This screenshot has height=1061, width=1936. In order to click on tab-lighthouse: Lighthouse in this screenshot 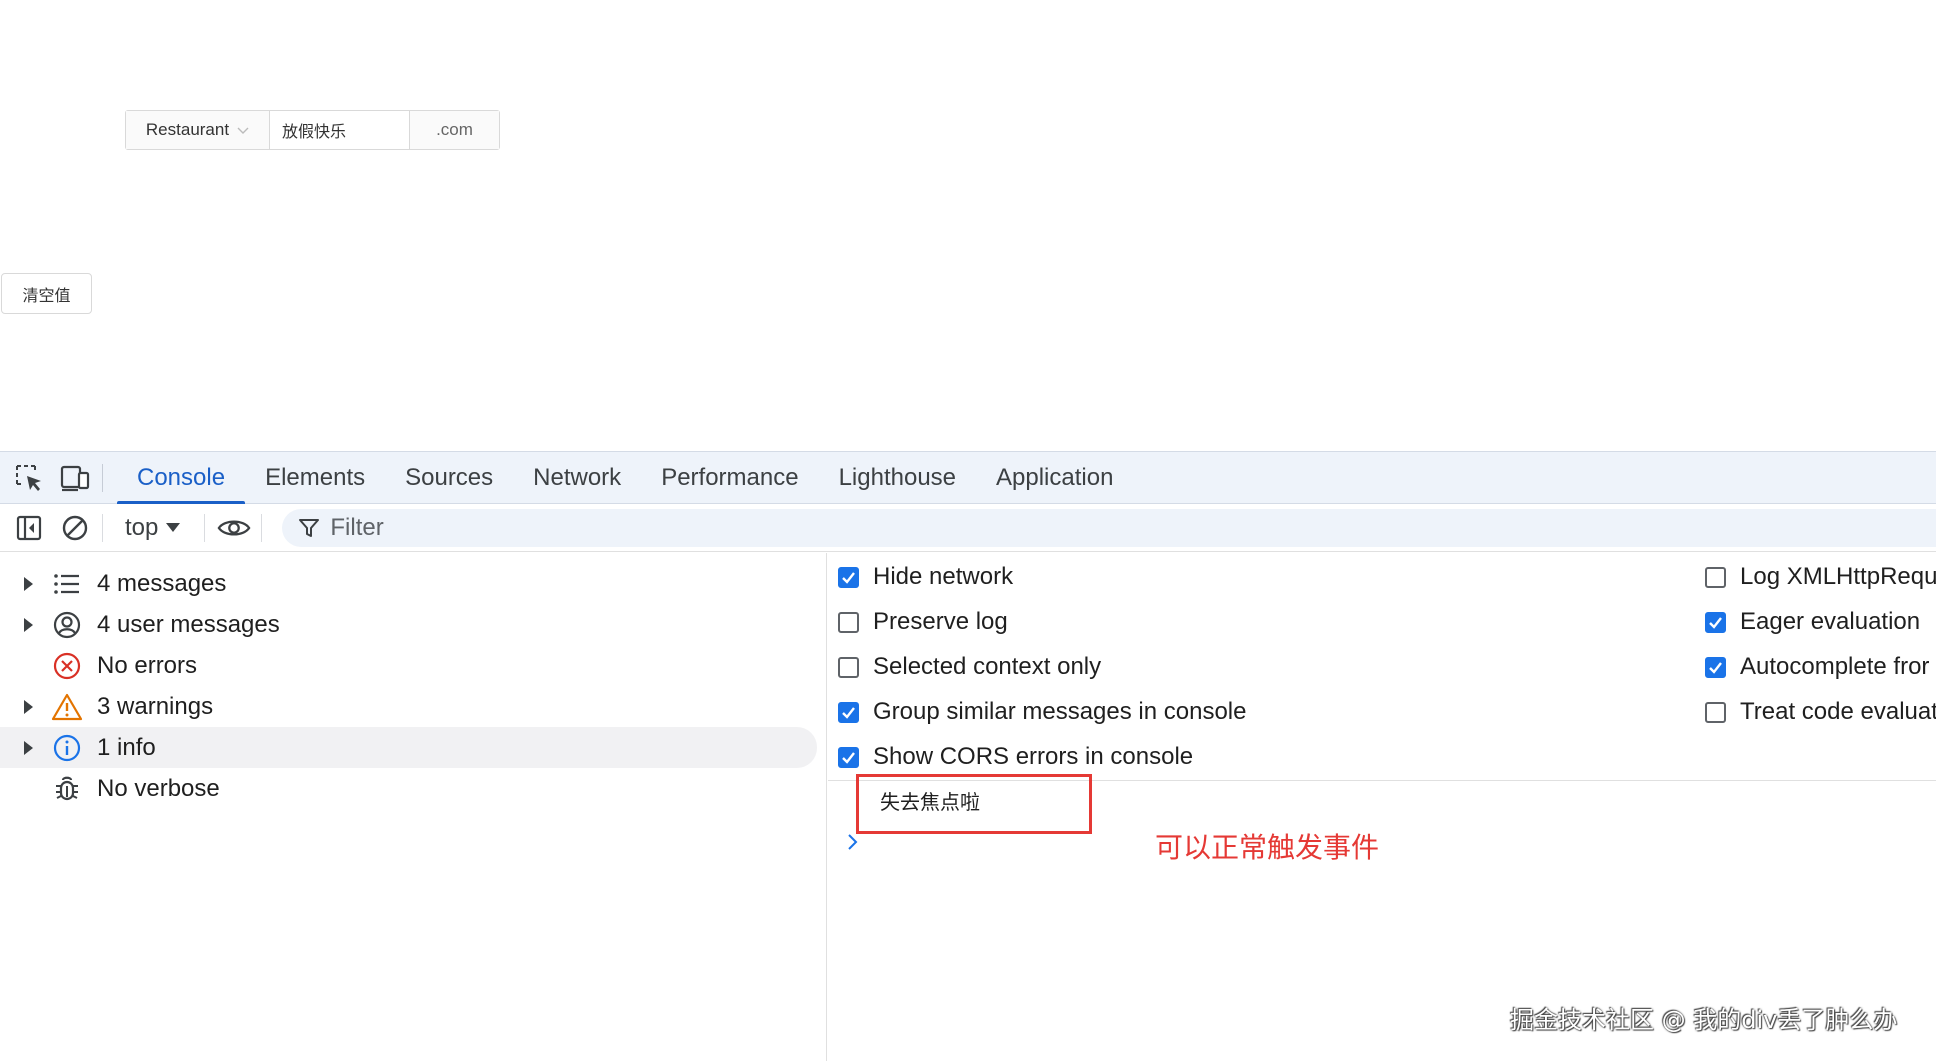, I will do `click(897, 478)`.